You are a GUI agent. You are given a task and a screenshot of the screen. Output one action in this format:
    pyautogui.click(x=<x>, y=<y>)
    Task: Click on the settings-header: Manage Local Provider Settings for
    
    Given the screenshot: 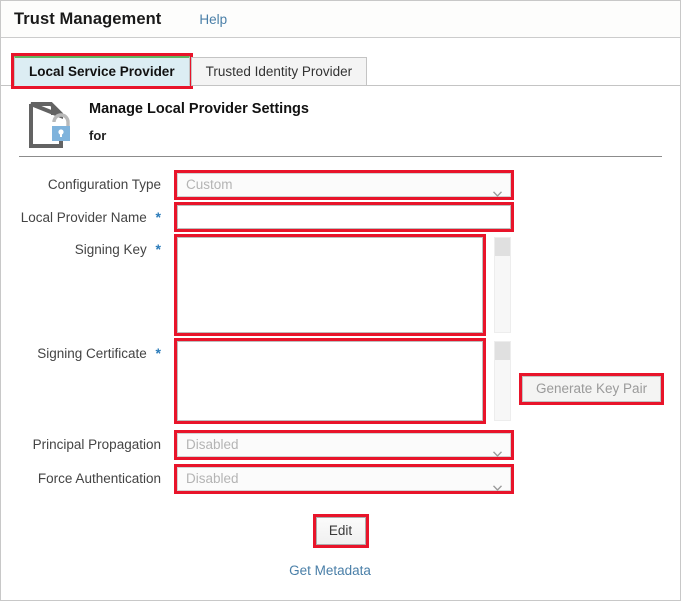 What is the action you would take?
    pyautogui.click(x=340, y=117)
    